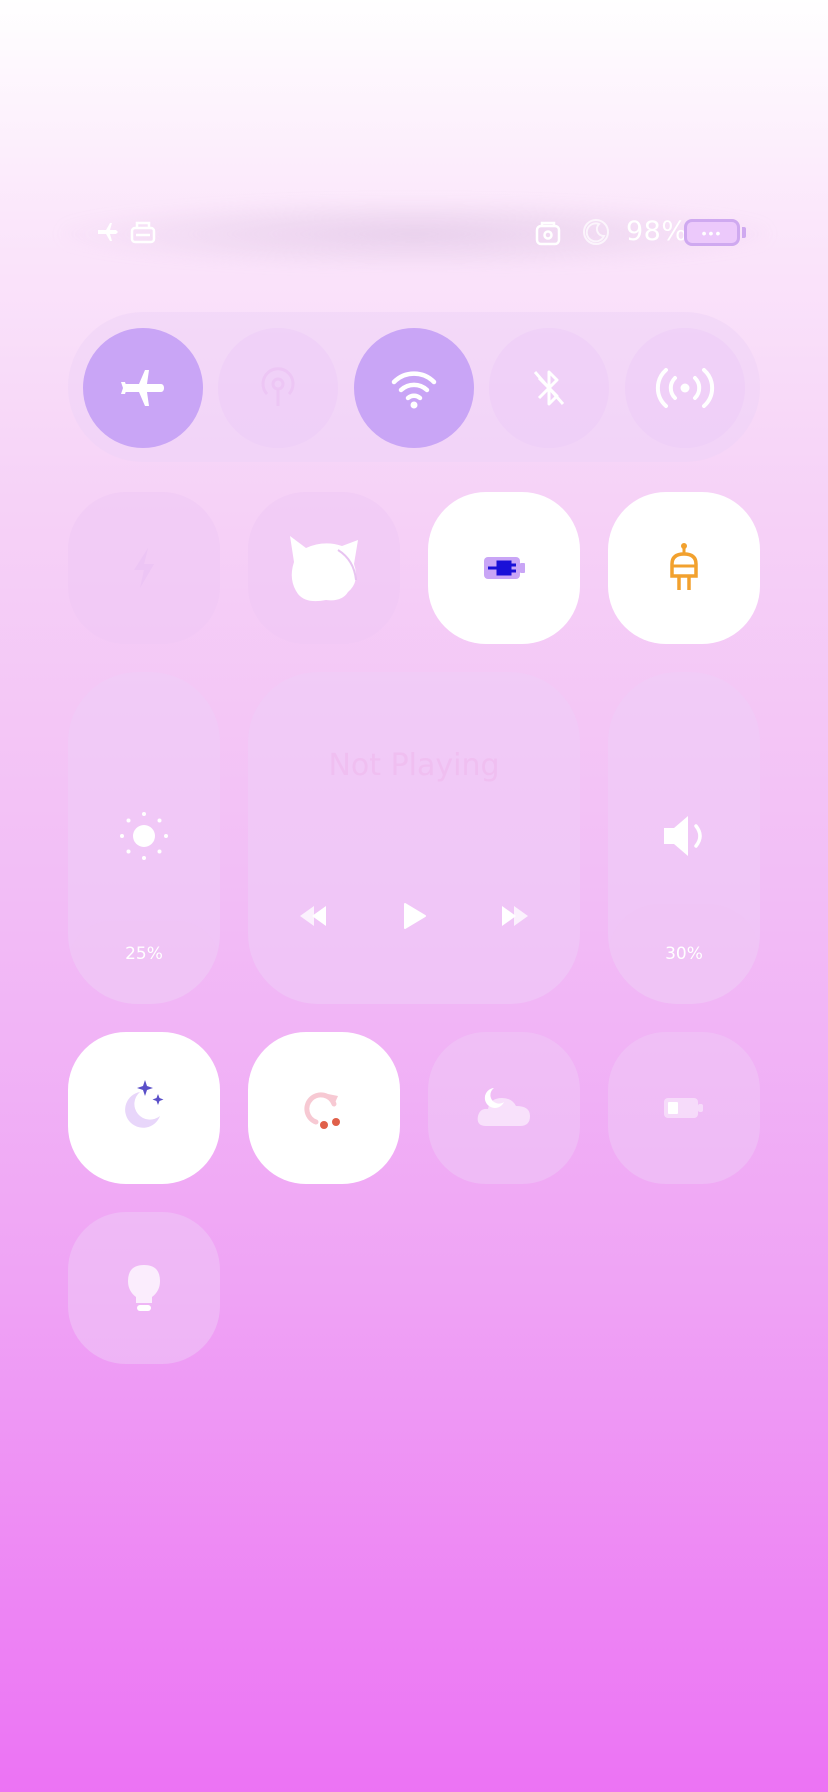 The height and width of the screenshot is (1792, 828). I want to click on speaker-icon, so click(683, 836).